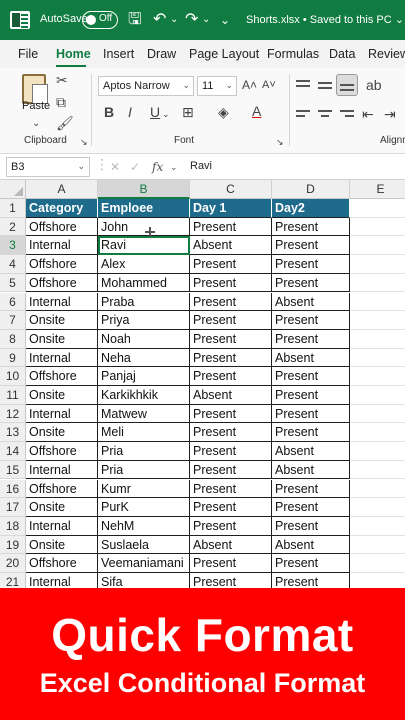  Describe the element at coordinates (144, 208) in the screenshot. I see `table-header-cell: Emploee` at that location.